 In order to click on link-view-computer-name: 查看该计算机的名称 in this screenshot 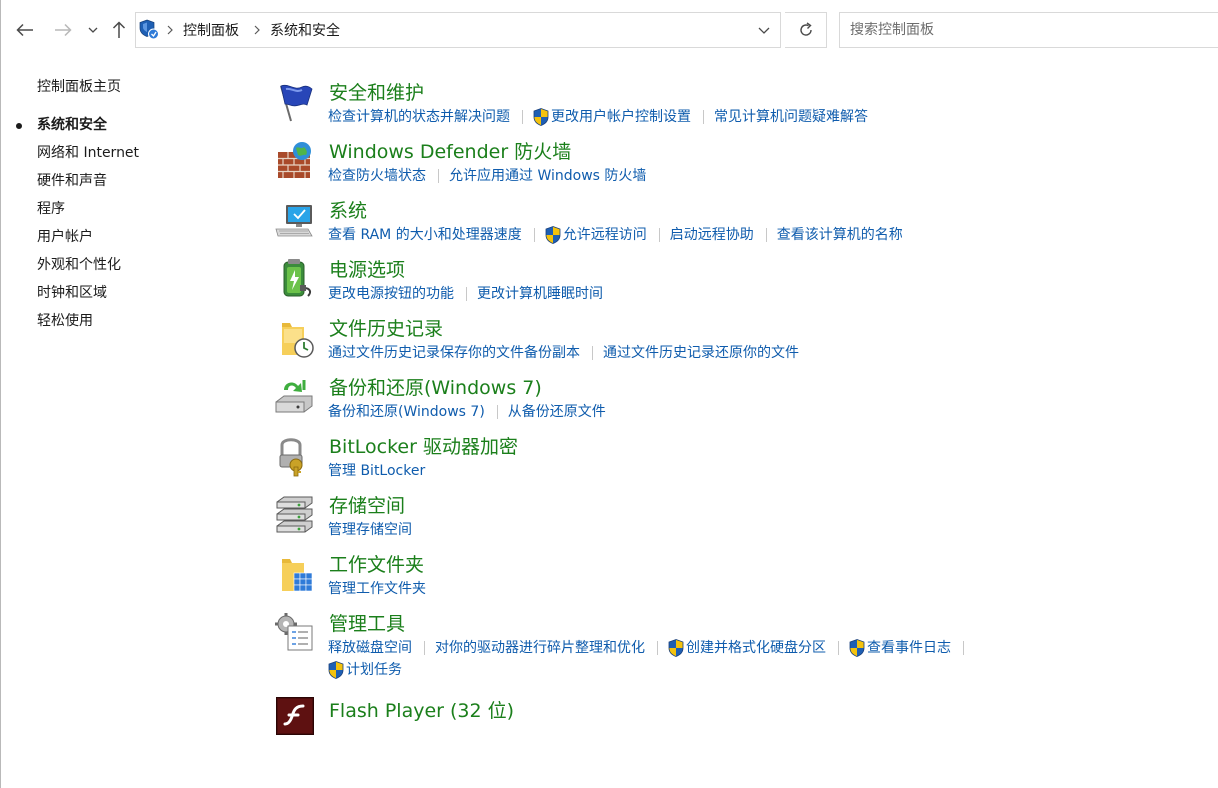, I will do `click(840, 235)`.